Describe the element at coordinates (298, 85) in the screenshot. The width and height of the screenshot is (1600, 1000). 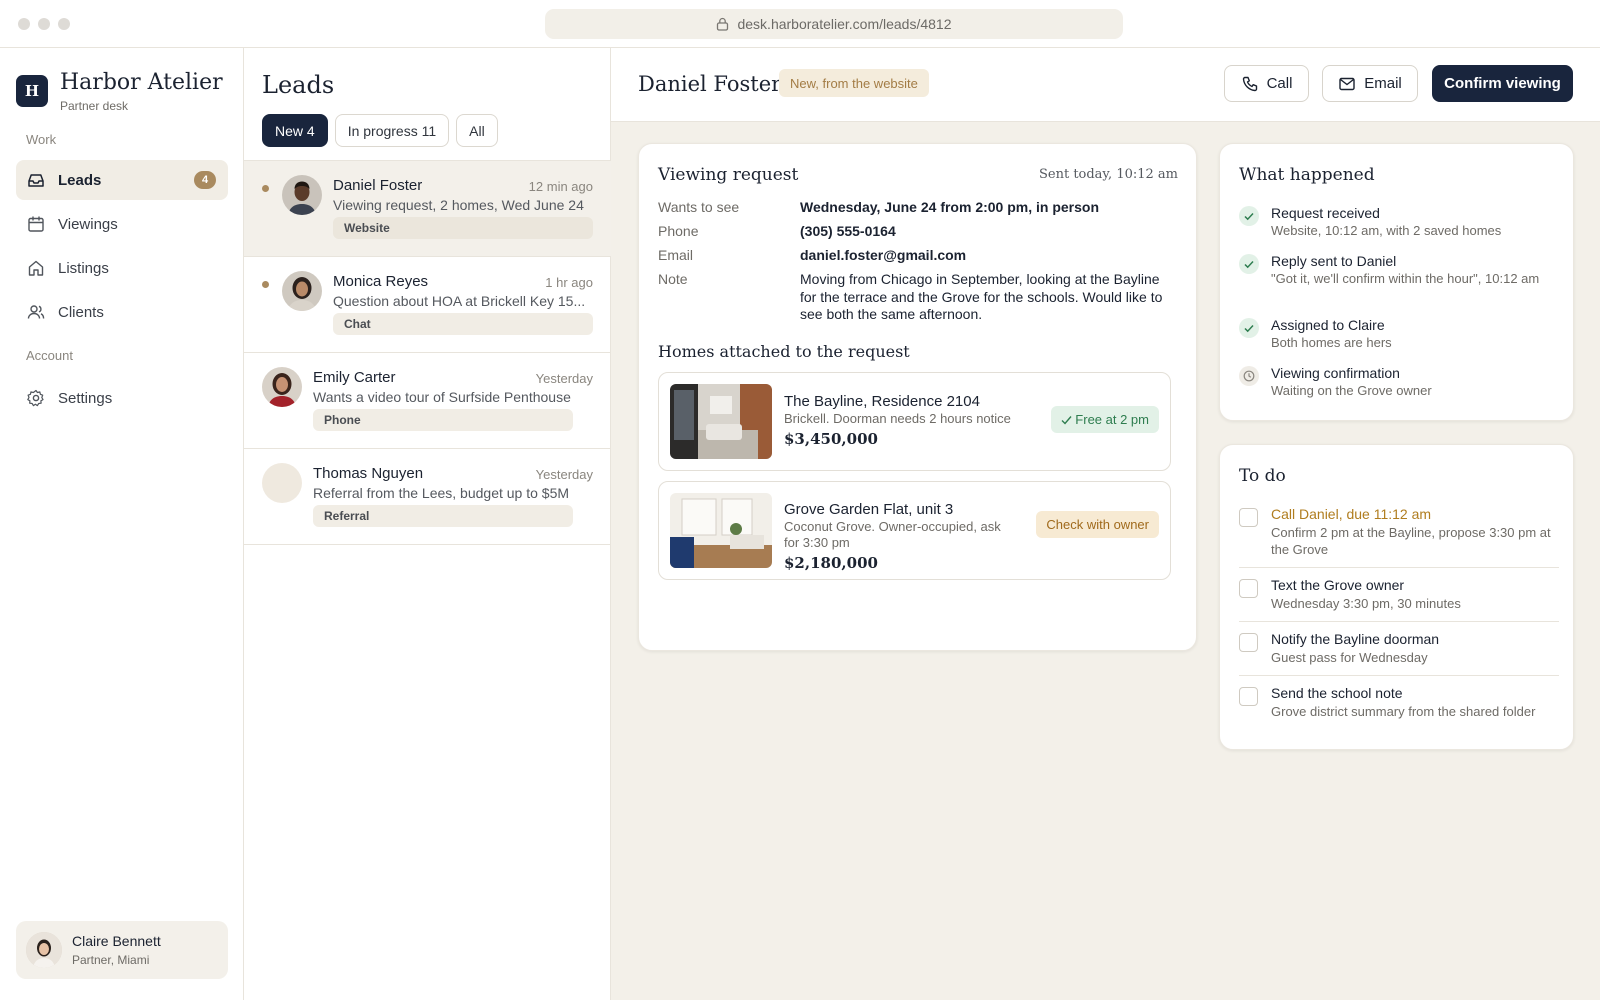
I see `leads-title: Leads` at that location.